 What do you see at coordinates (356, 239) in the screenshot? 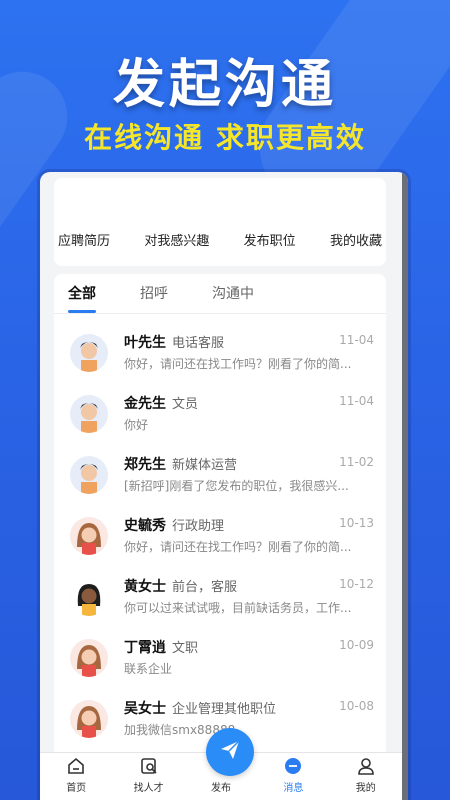
I see `tab-favorites: 我的收藏` at bounding box center [356, 239].